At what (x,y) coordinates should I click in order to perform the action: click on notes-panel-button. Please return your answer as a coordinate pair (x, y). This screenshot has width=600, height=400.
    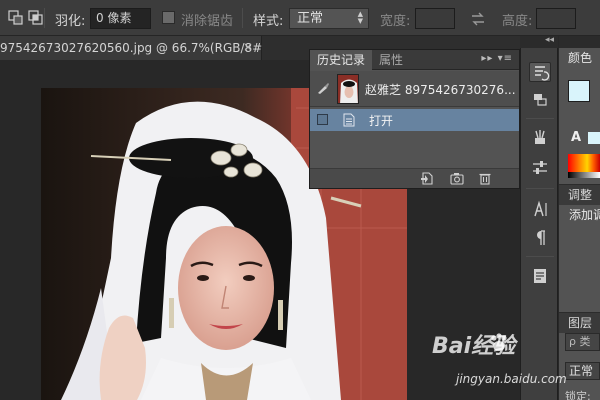
    Looking at the image, I should click on (540, 276).